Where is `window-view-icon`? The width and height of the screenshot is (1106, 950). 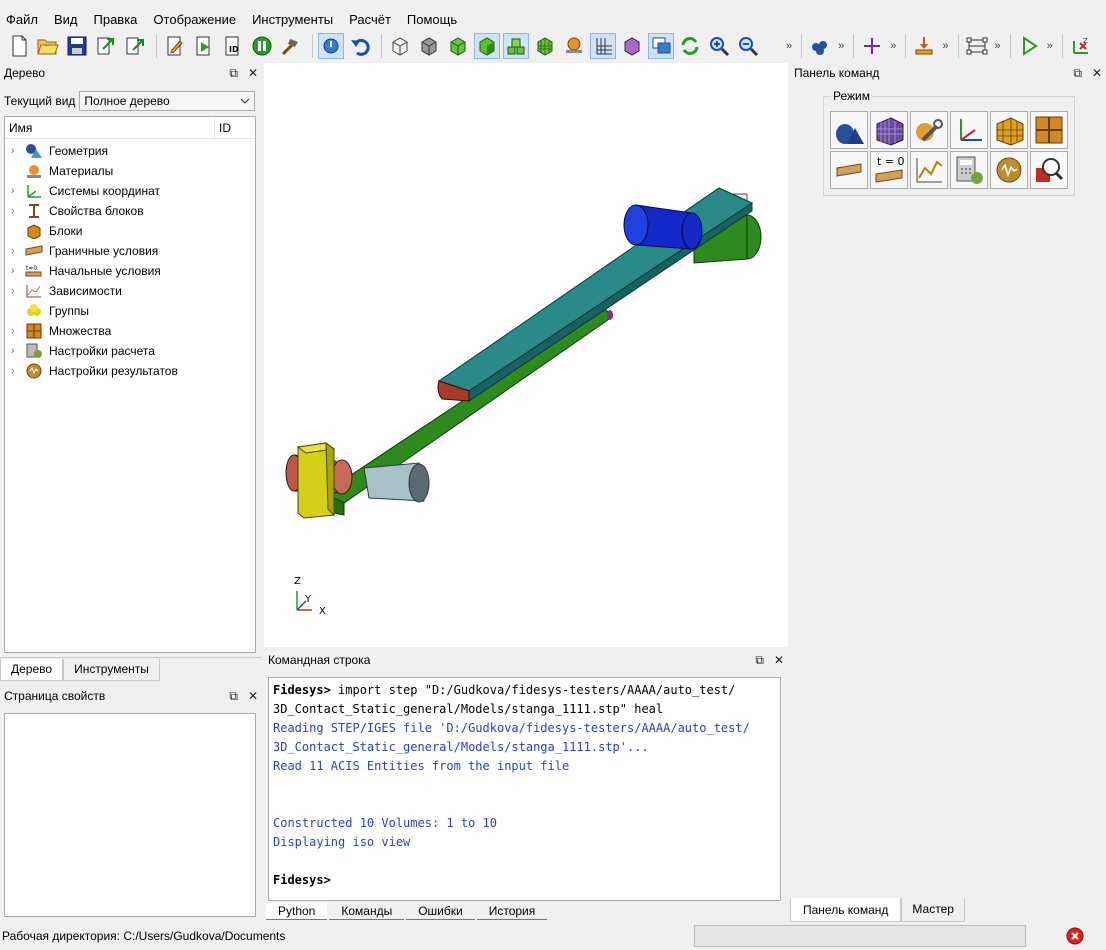
window-view-icon is located at coordinates (661, 46).